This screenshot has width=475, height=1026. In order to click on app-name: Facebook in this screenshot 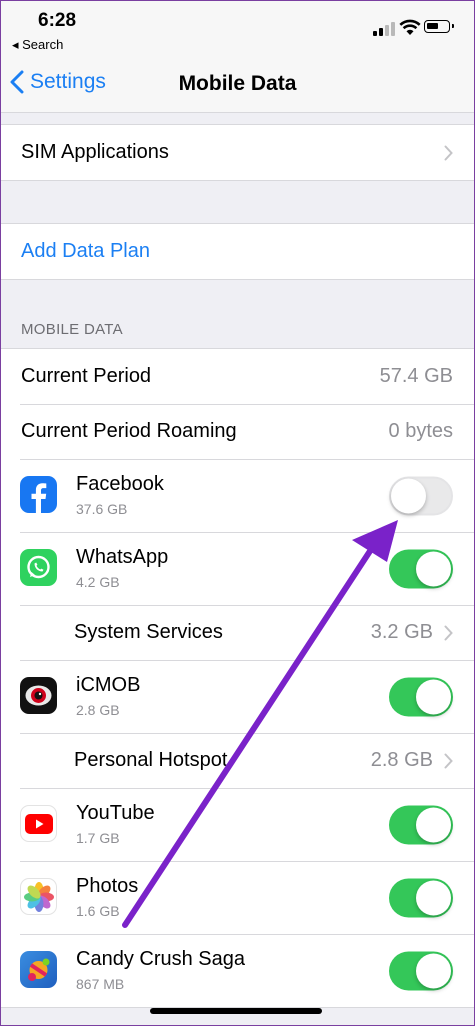, I will do `click(120, 484)`.